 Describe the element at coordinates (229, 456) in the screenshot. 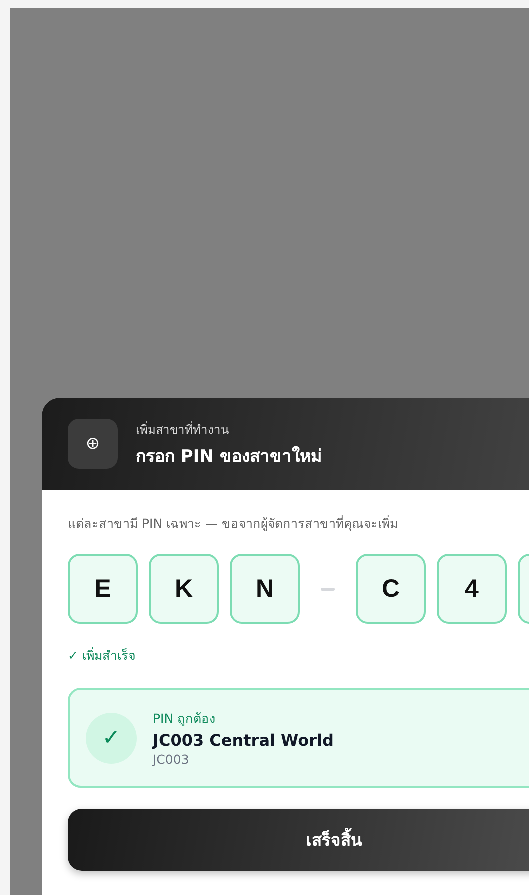

I see `header-title: กรอก PIN ของสาขาใหม่` at that location.